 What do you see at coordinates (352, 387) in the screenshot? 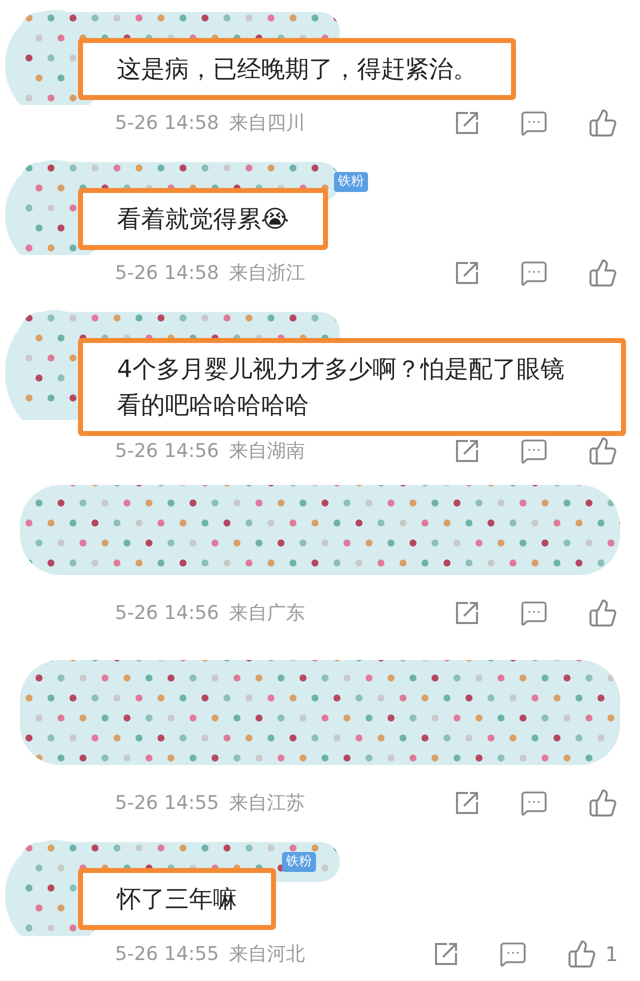
I see `comment-text: 4个多月婴儿视力才多少啊？怕是配了眼镜看的吧哈哈哈哈哈` at bounding box center [352, 387].